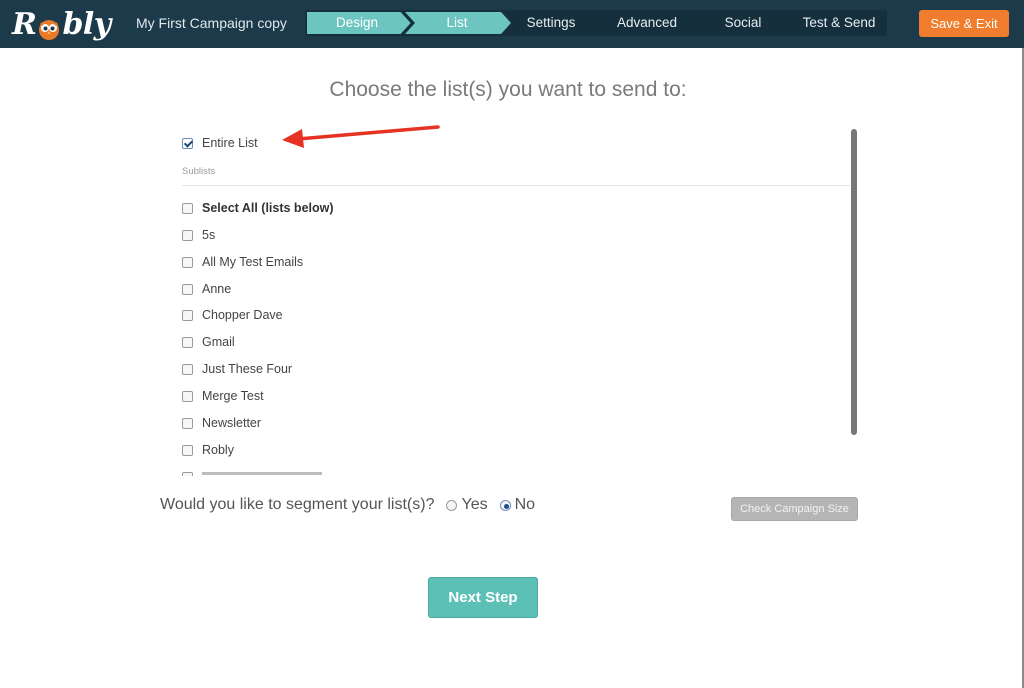 The image size is (1024, 688). What do you see at coordinates (199, 171) in the screenshot?
I see `sublists-label: Sublists` at bounding box center [199, 171].